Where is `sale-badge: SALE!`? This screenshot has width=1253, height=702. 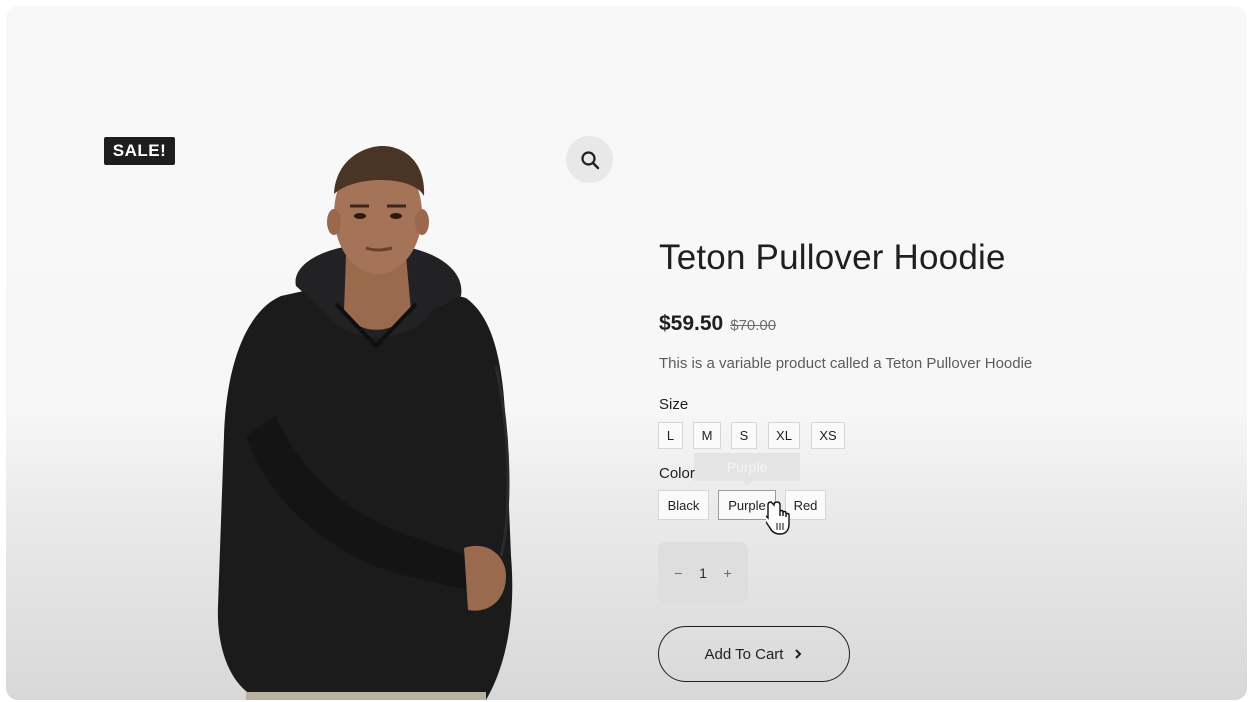 sale-badge: SALE! is located at coordinates (139, 151).